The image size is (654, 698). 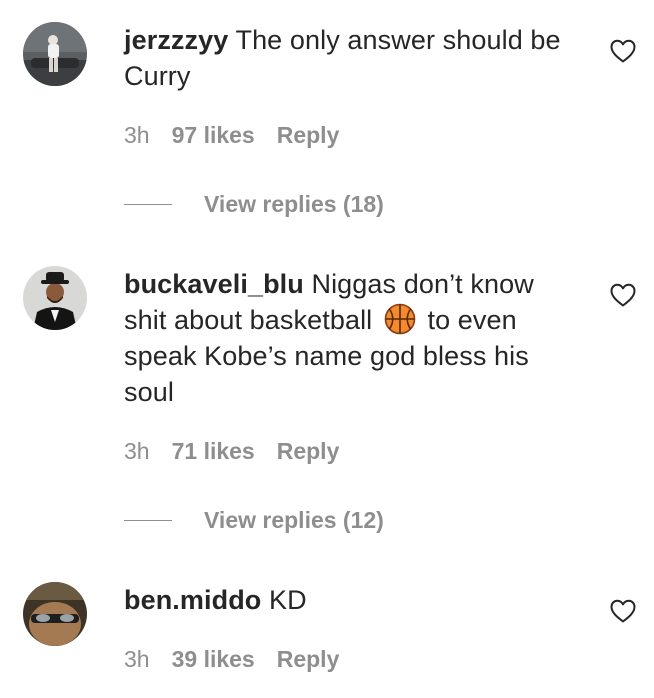 What do you see at coordinates (176, 40) in the screenshot?
I see `comment-username: jerzzzyy` at bounding box center [176, 40].